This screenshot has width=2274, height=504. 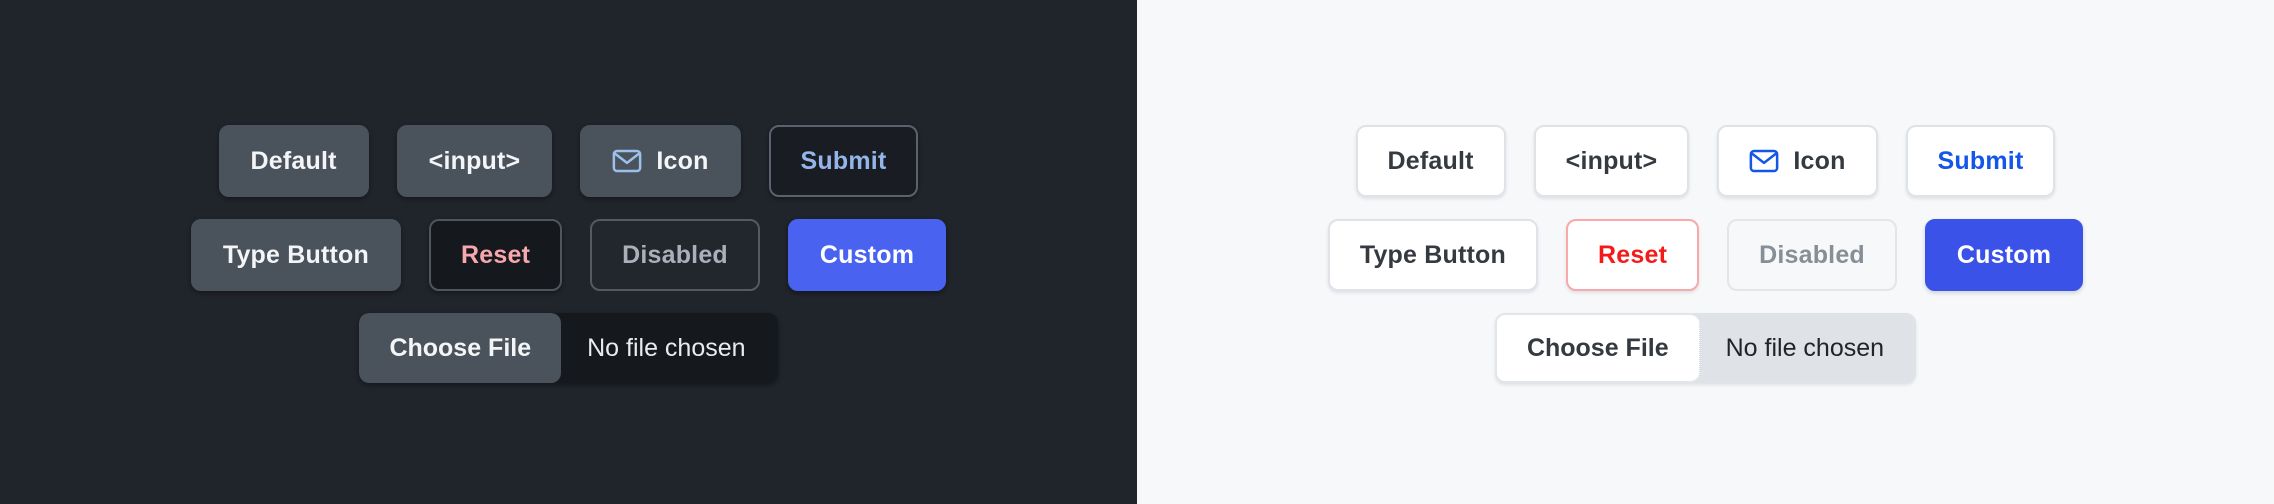 I want to click on dark-button-row-3: Choose File No file chosen, so click(x=568, y=348).